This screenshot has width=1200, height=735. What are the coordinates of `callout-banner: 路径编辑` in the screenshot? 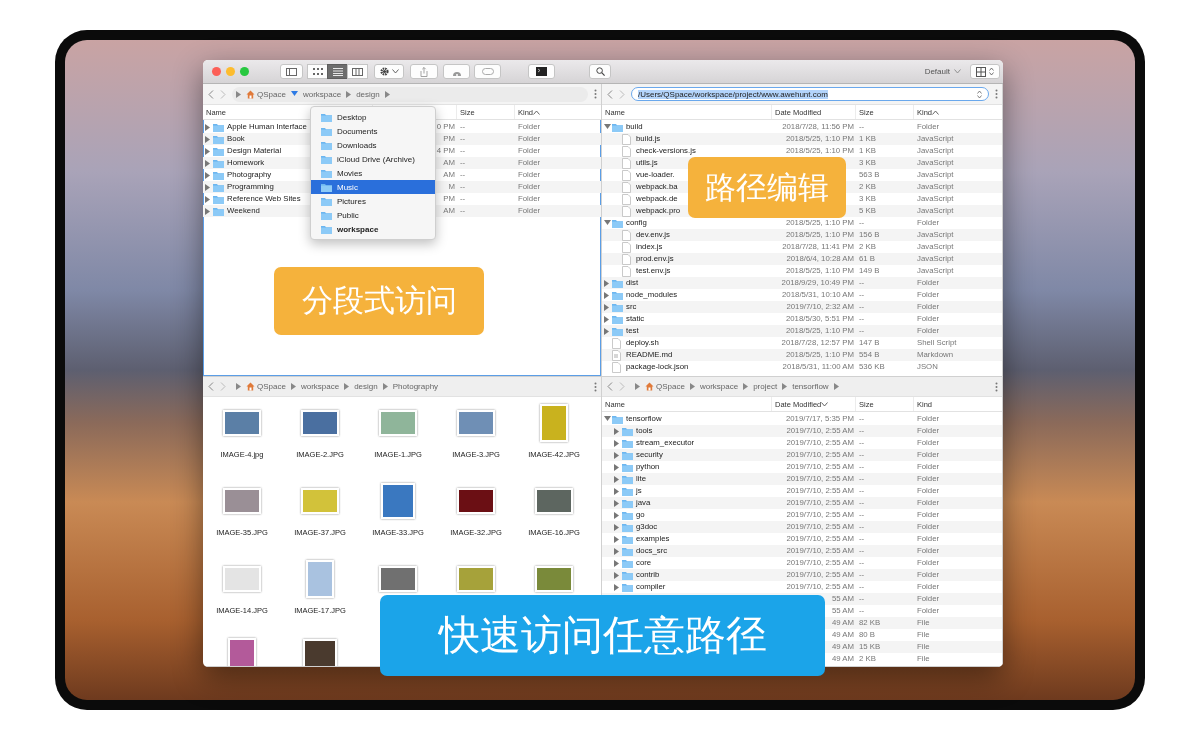 It's located at (767, 187).